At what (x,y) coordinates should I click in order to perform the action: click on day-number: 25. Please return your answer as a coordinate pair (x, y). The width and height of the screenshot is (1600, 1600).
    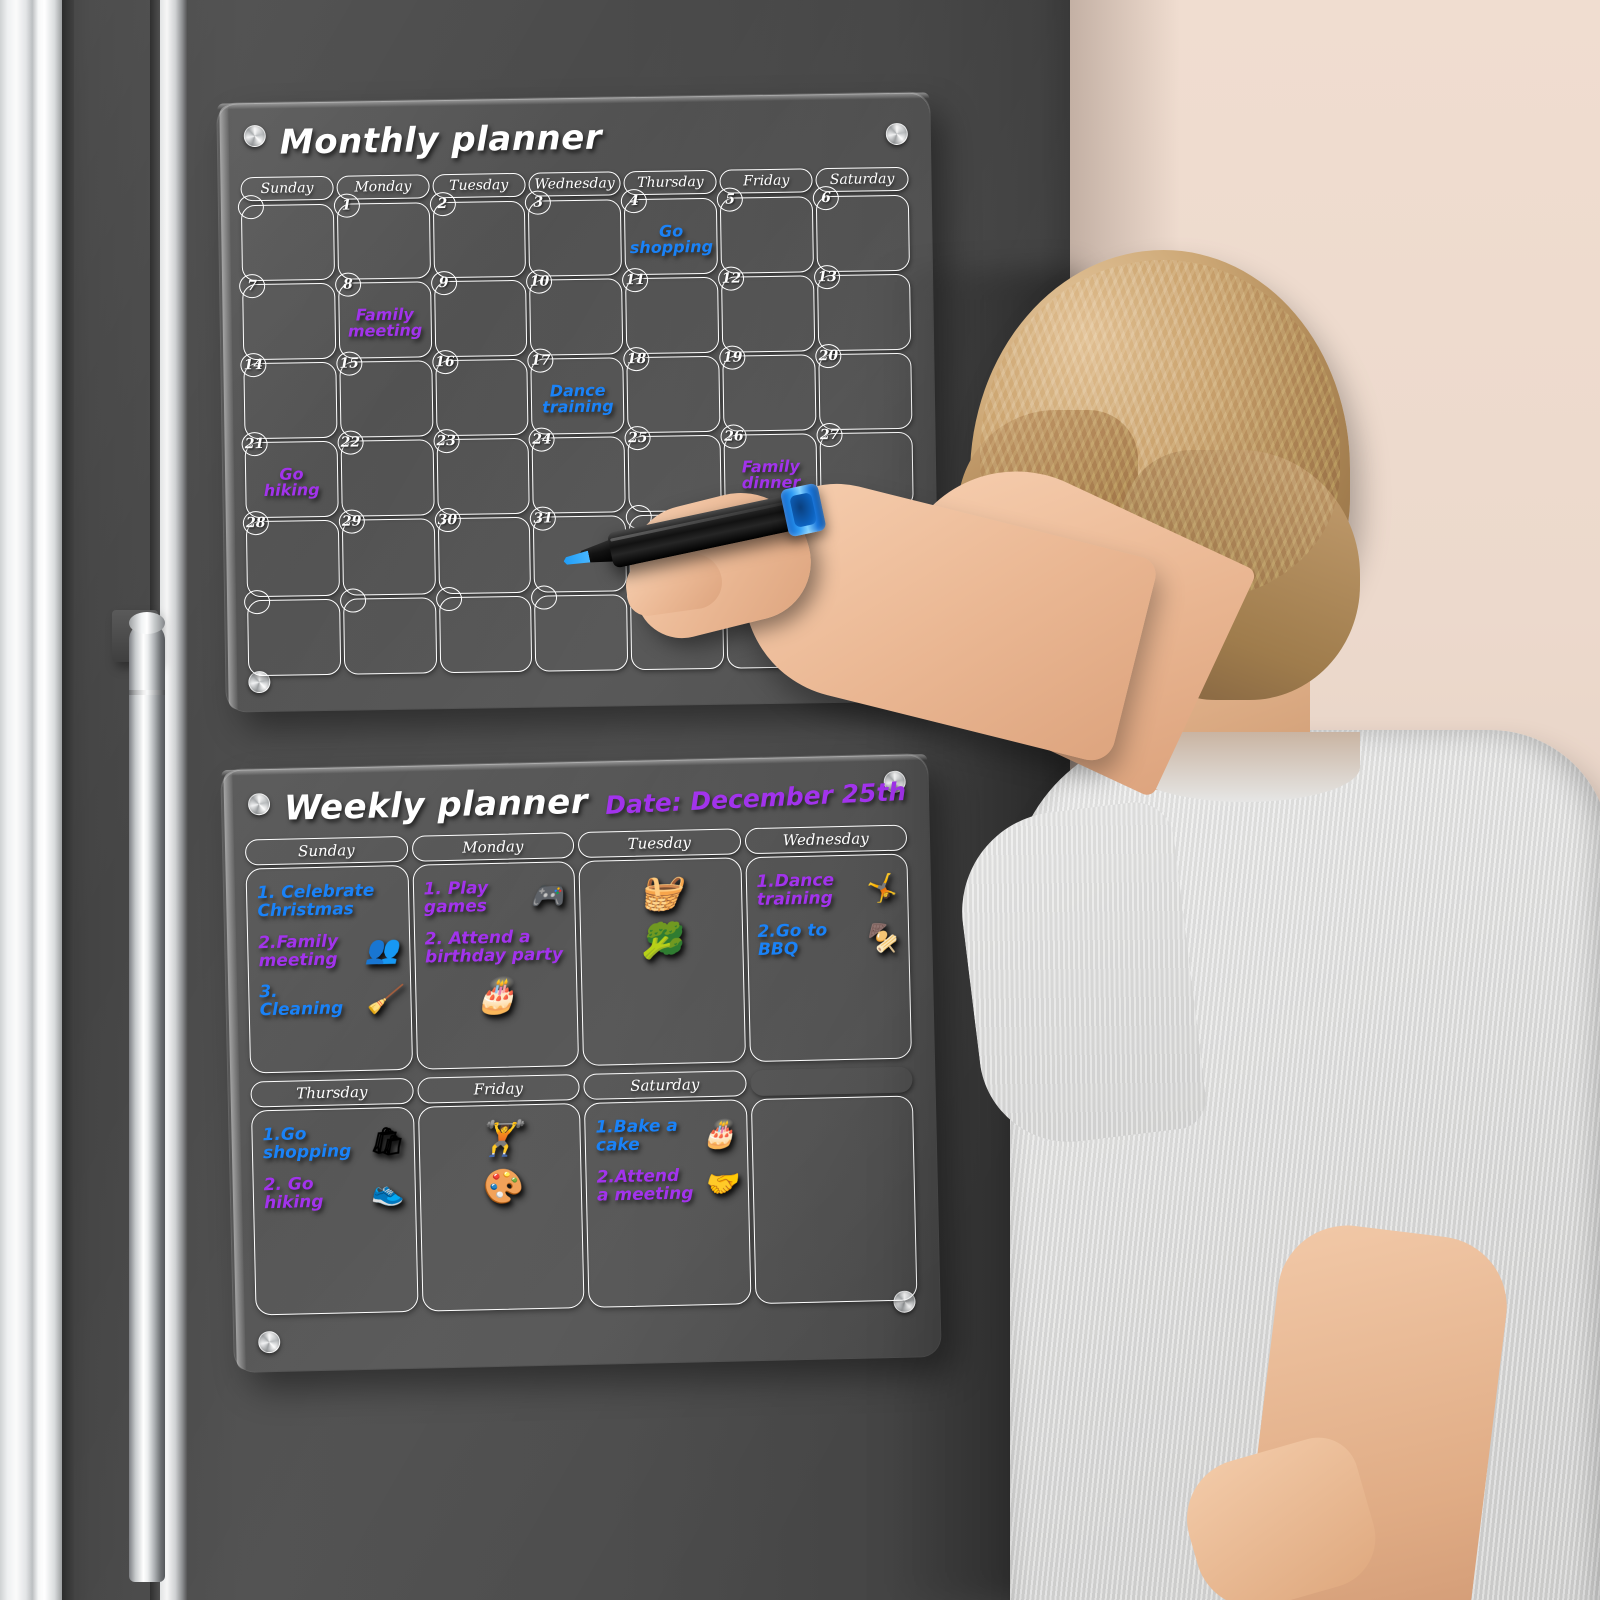
    Looking at the image, I should click on (637, 438).